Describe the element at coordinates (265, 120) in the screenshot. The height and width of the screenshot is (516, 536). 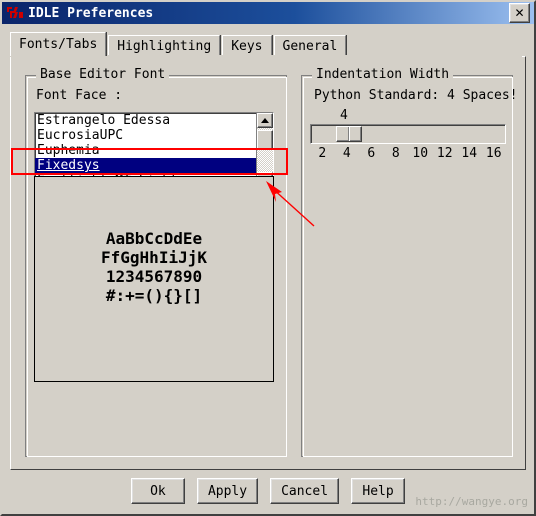
I see `scroll-up-icon` at that location.